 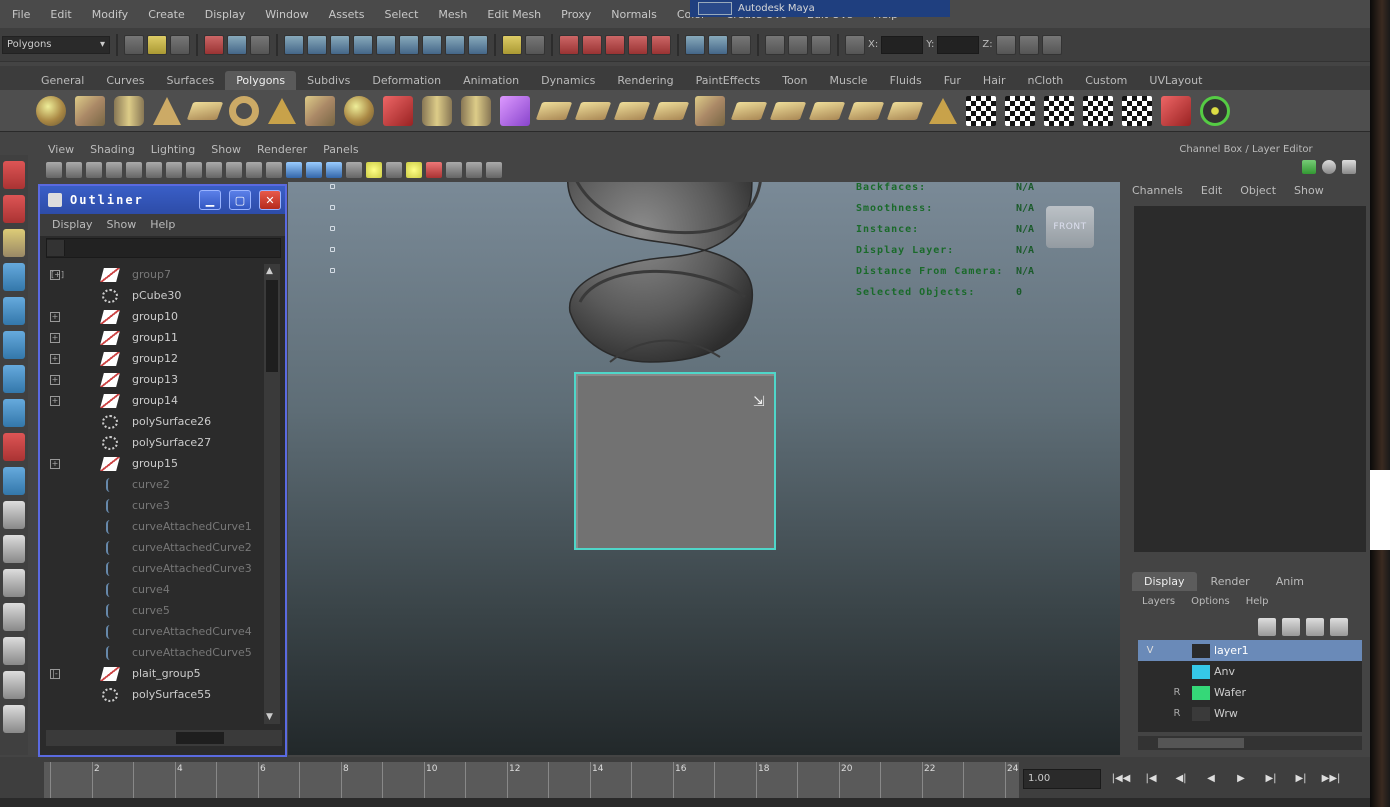 What do you see at coordinates (728, 80) in the screenshot?
I see `shelf-tab-painteffects: PaintEffects` at bounding box center [728, 80].